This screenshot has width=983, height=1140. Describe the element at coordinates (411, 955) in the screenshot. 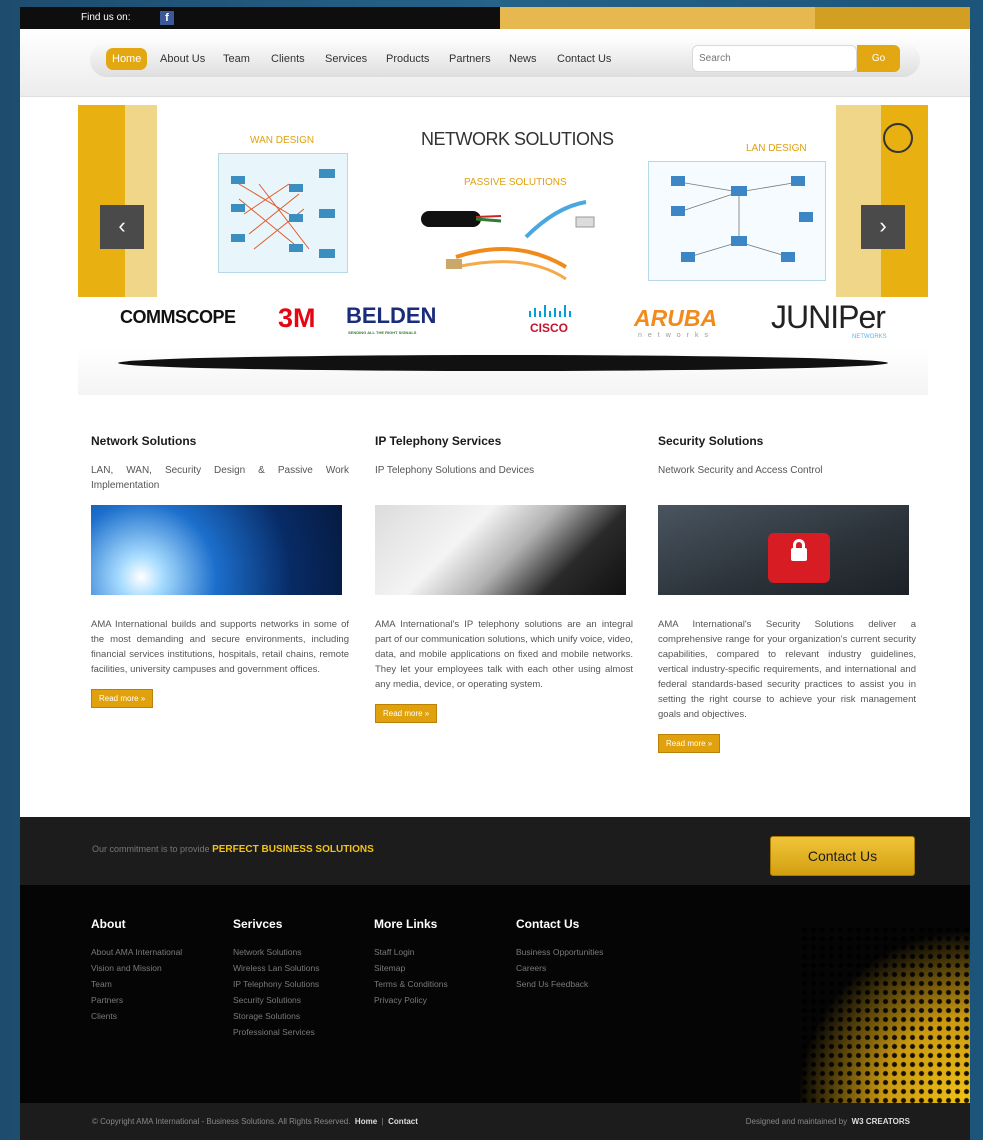

I see `footer-link: Staff Login` at that location.